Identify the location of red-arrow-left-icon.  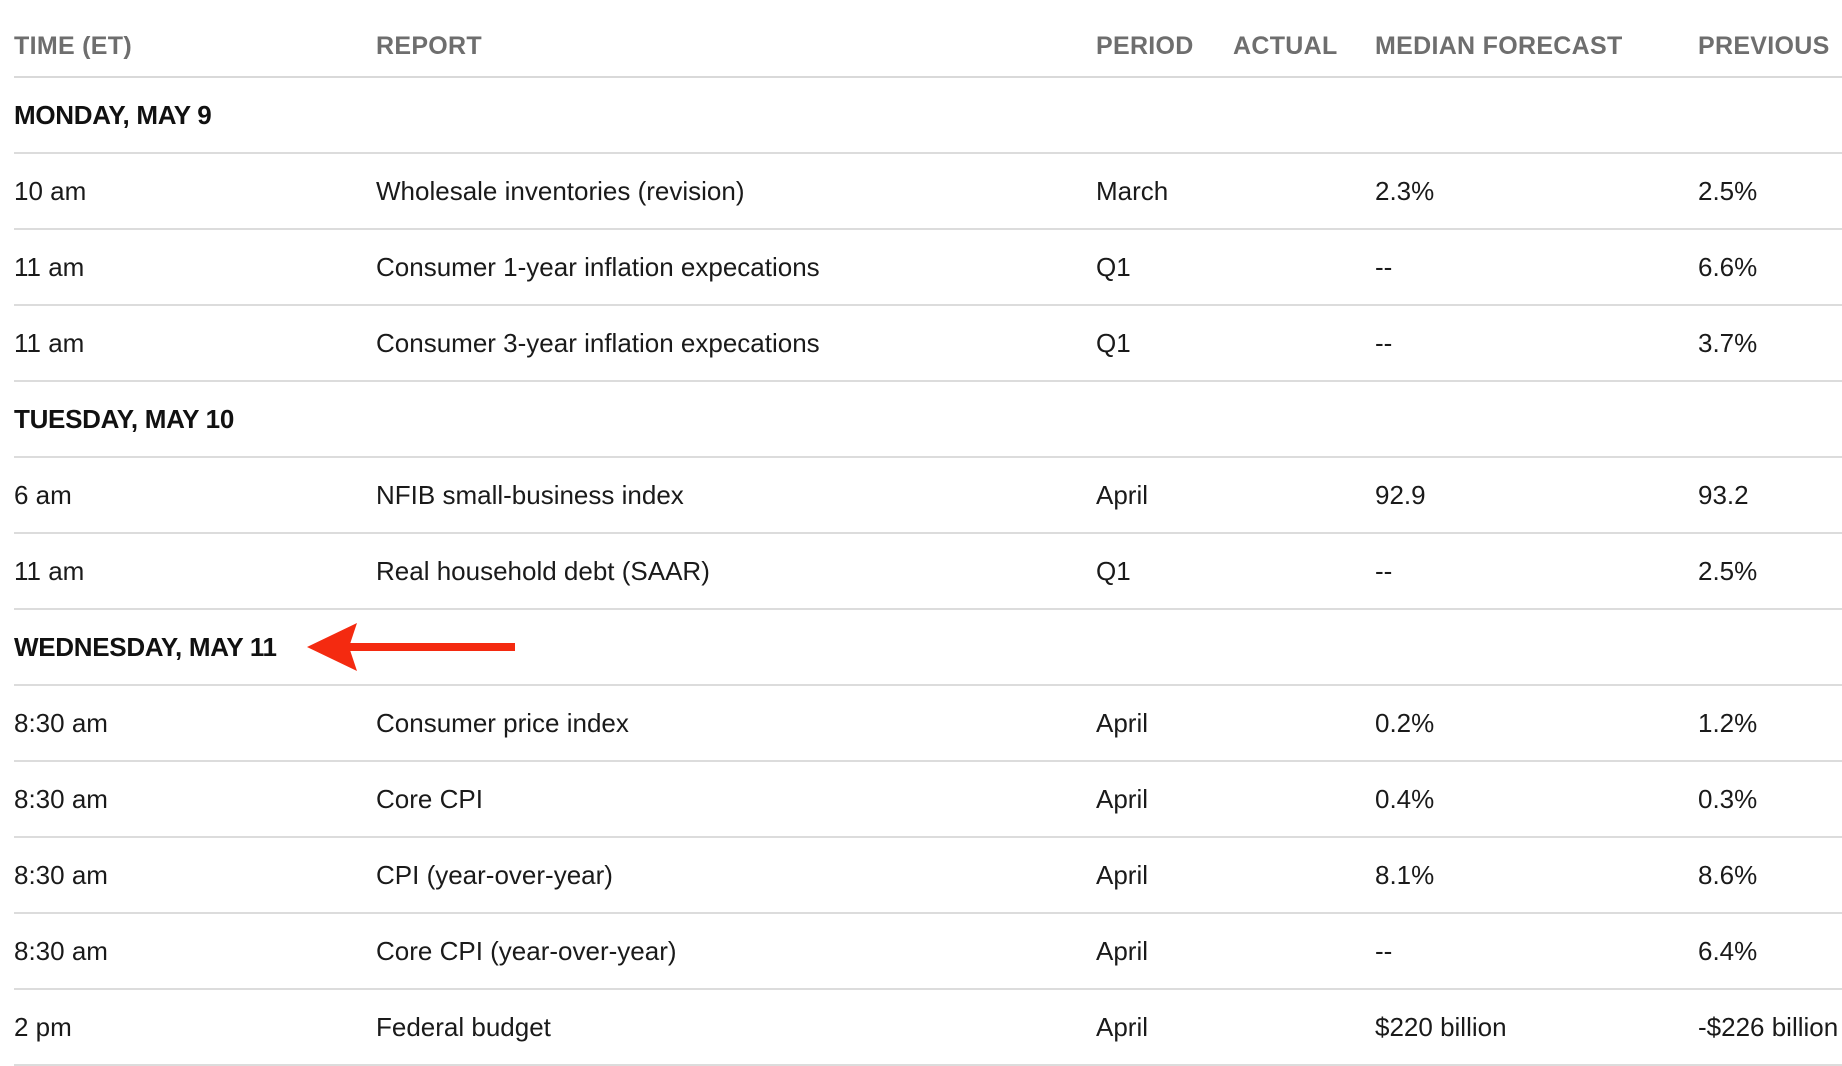
(410, 647).